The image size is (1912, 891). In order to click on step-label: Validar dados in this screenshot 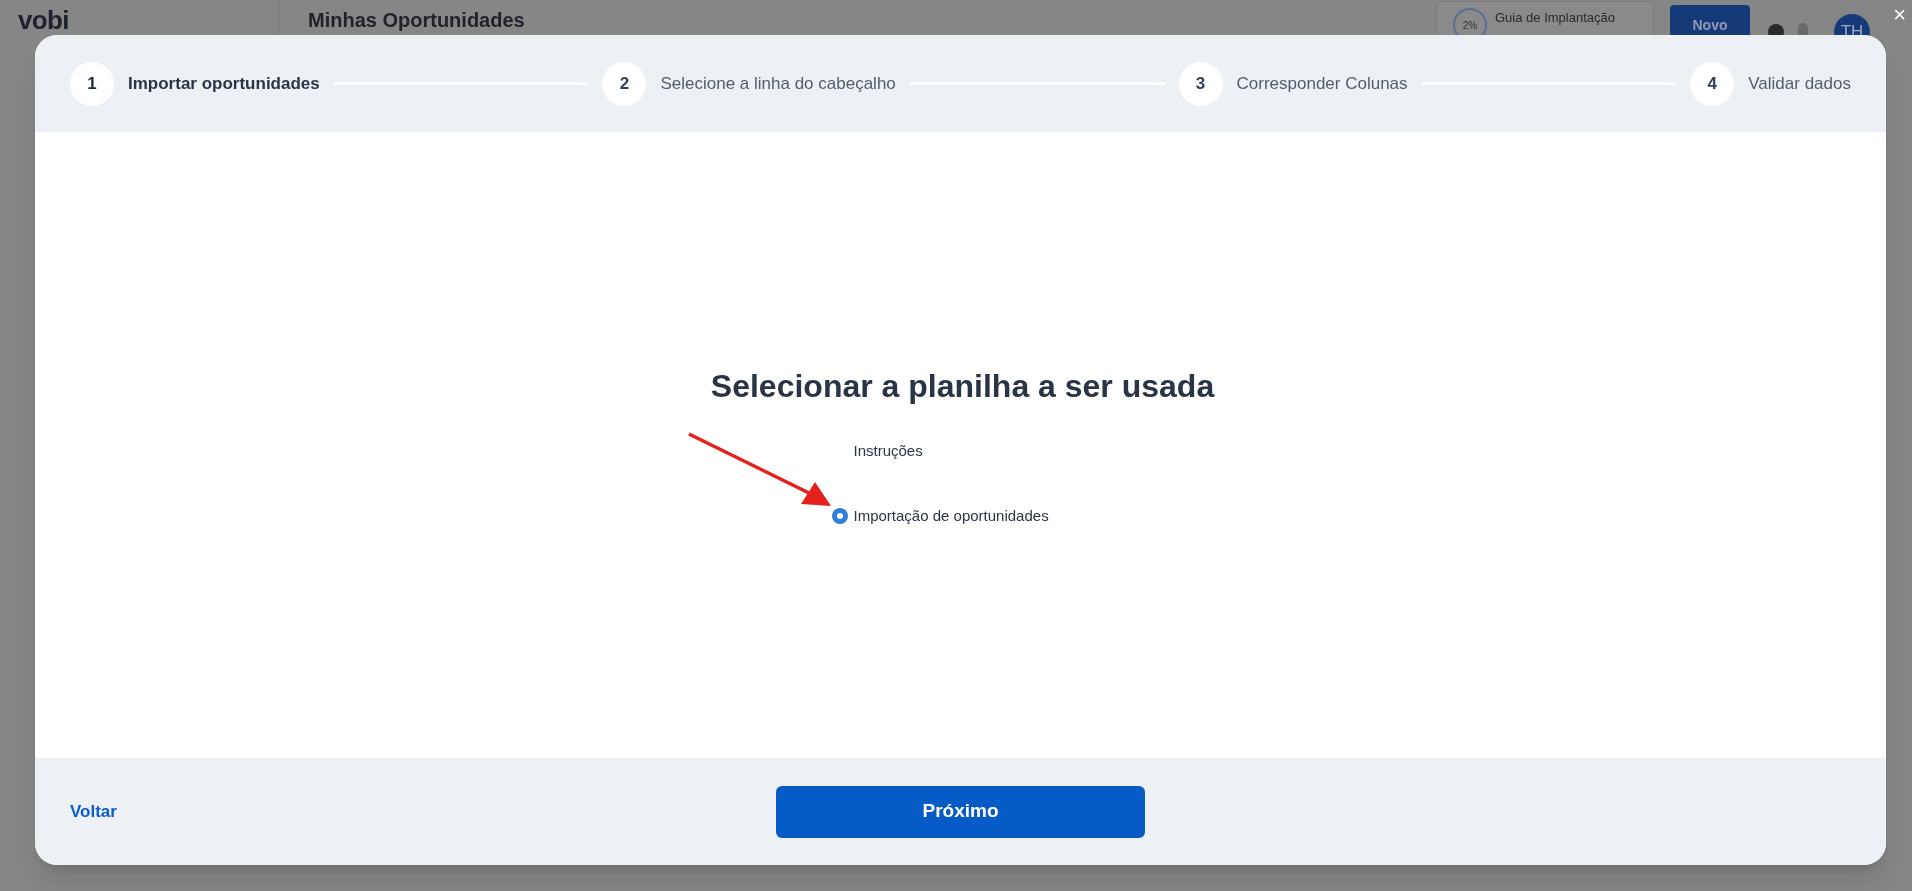, I will do `click(1799, 83)`.